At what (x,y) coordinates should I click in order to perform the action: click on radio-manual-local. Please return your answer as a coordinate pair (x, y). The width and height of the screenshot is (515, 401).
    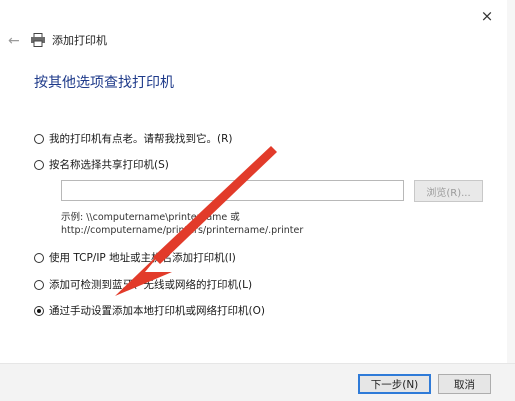
    Looking at the image, I should click on (39, 310).